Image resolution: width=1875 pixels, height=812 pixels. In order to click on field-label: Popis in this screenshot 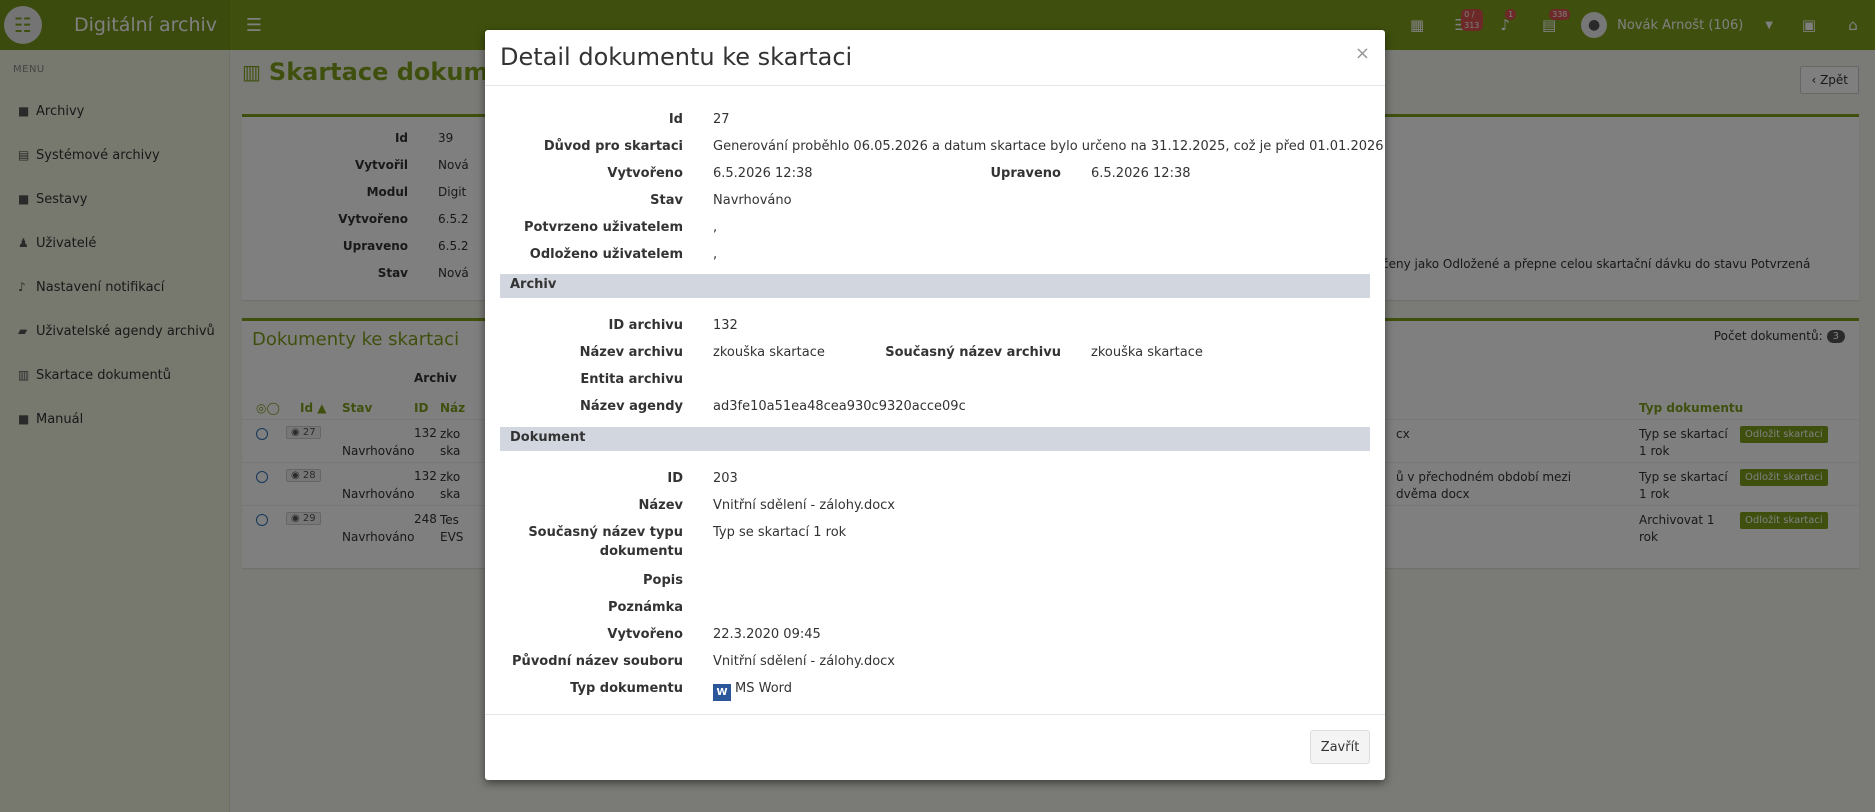, I will do `click(663, 580)`.